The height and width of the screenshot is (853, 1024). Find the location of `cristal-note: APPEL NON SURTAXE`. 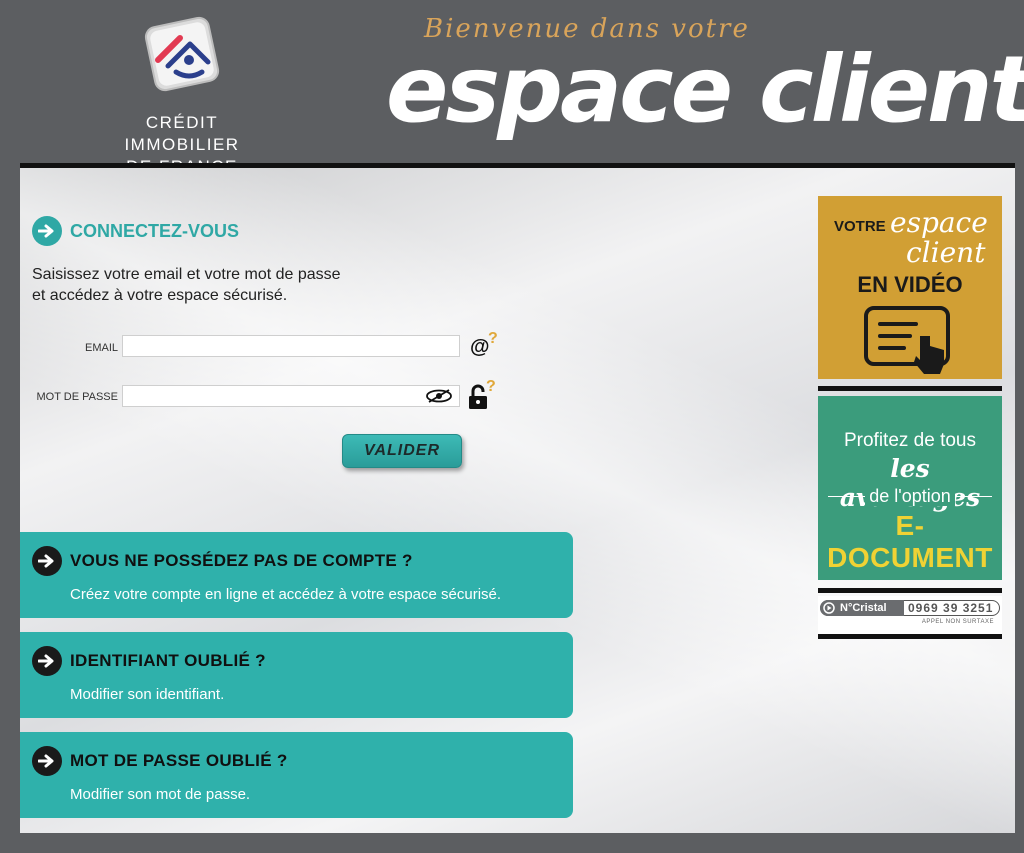

cristal-note: APPEL NON SURTAXE is located at coordinates (957, 622).